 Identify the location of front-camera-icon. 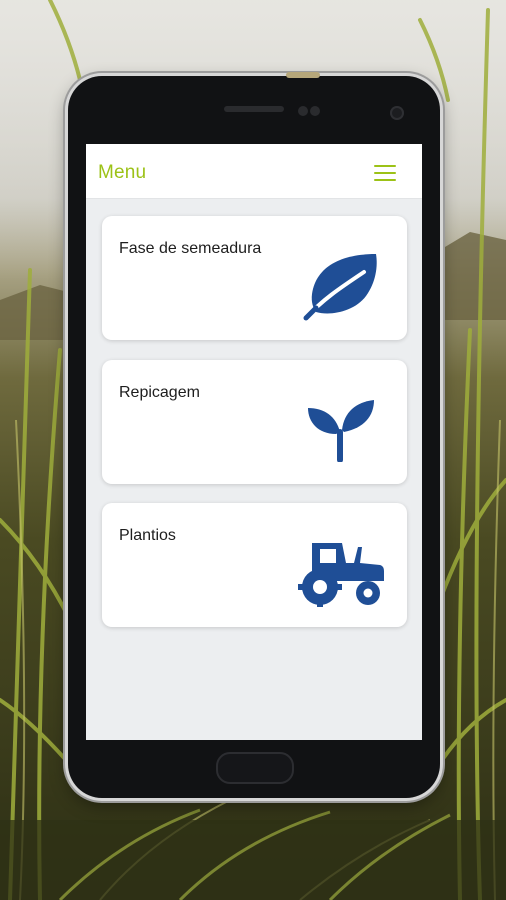
(397, 113).